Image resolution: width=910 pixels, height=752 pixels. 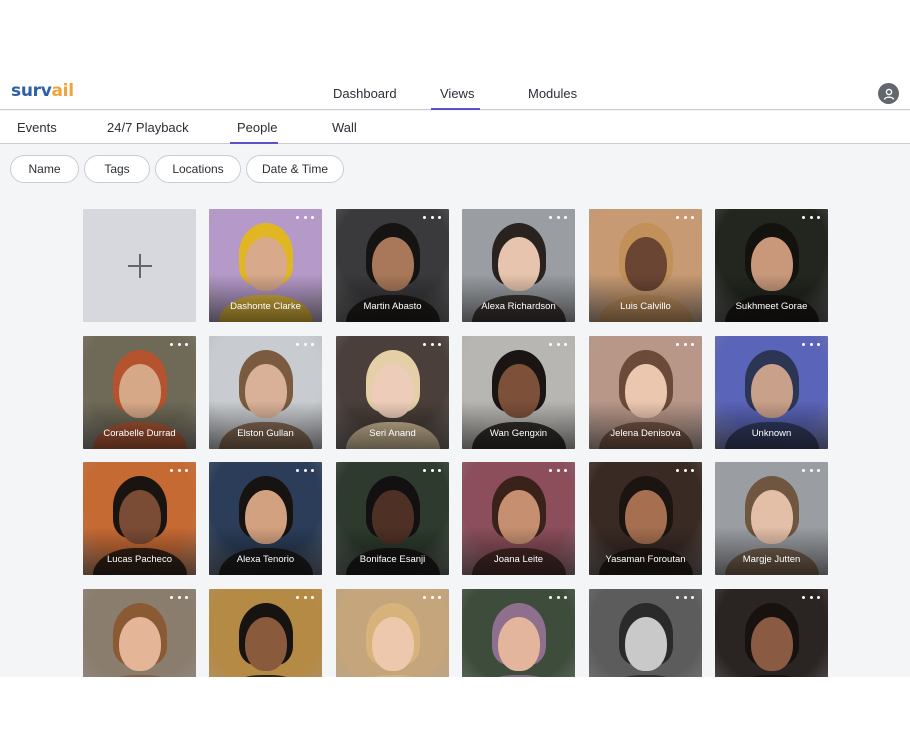 What do you see at coordinates (518, 306) in the screenshot?
I see `person-name-label: Alexa Richardson` at bounding box center [518, 306].